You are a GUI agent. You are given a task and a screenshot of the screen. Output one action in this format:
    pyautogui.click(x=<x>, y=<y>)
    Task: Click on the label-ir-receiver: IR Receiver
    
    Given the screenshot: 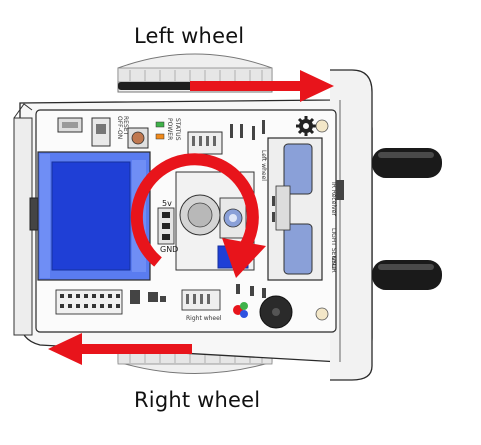 What is the action you would take?
    pyautogui.click(x=333, y=199)
    